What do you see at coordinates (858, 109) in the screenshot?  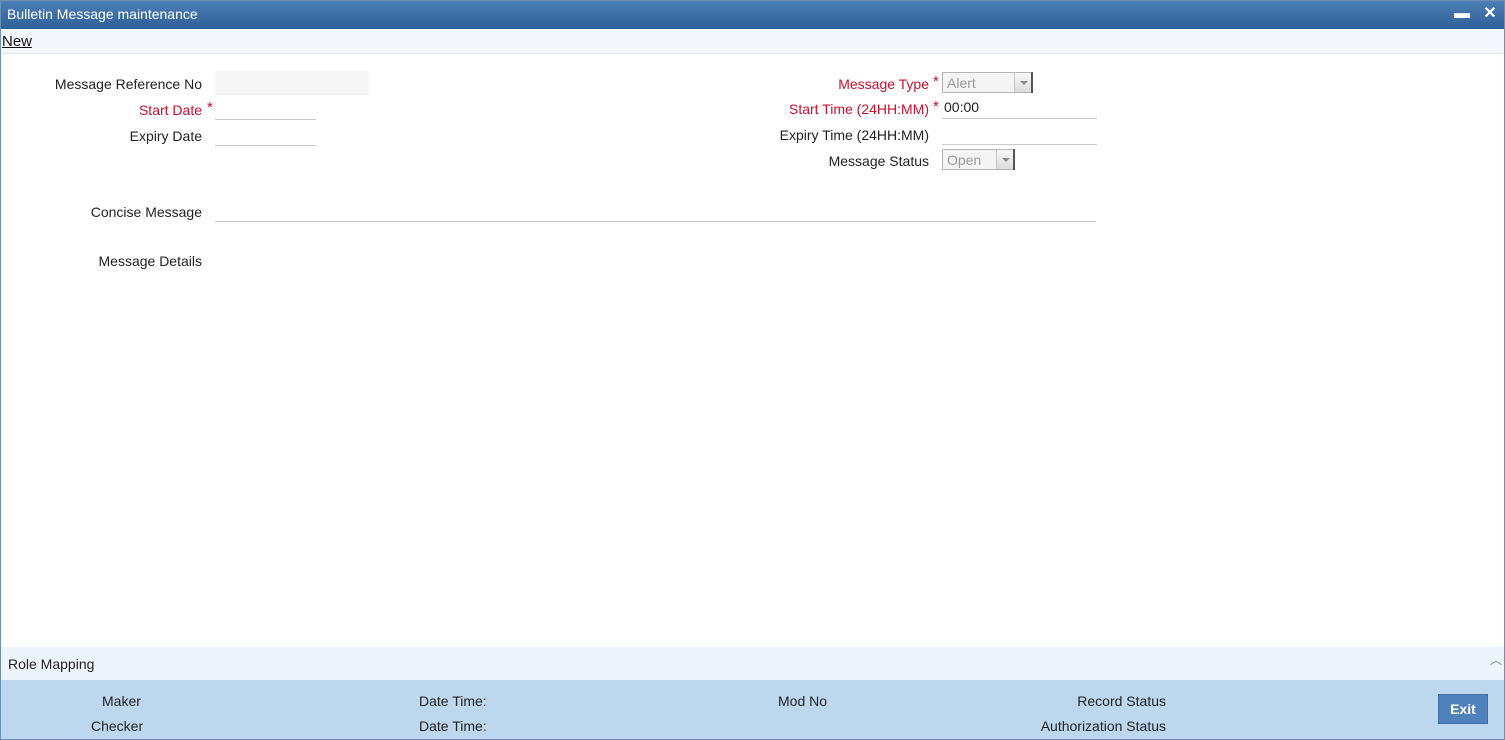 I see `start-time-label: Start Time (24HH:MM)` at bounding box center [858, 109].